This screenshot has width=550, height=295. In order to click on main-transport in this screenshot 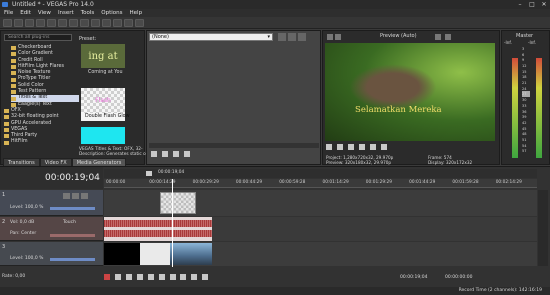, I will do `click(157, 278)`.